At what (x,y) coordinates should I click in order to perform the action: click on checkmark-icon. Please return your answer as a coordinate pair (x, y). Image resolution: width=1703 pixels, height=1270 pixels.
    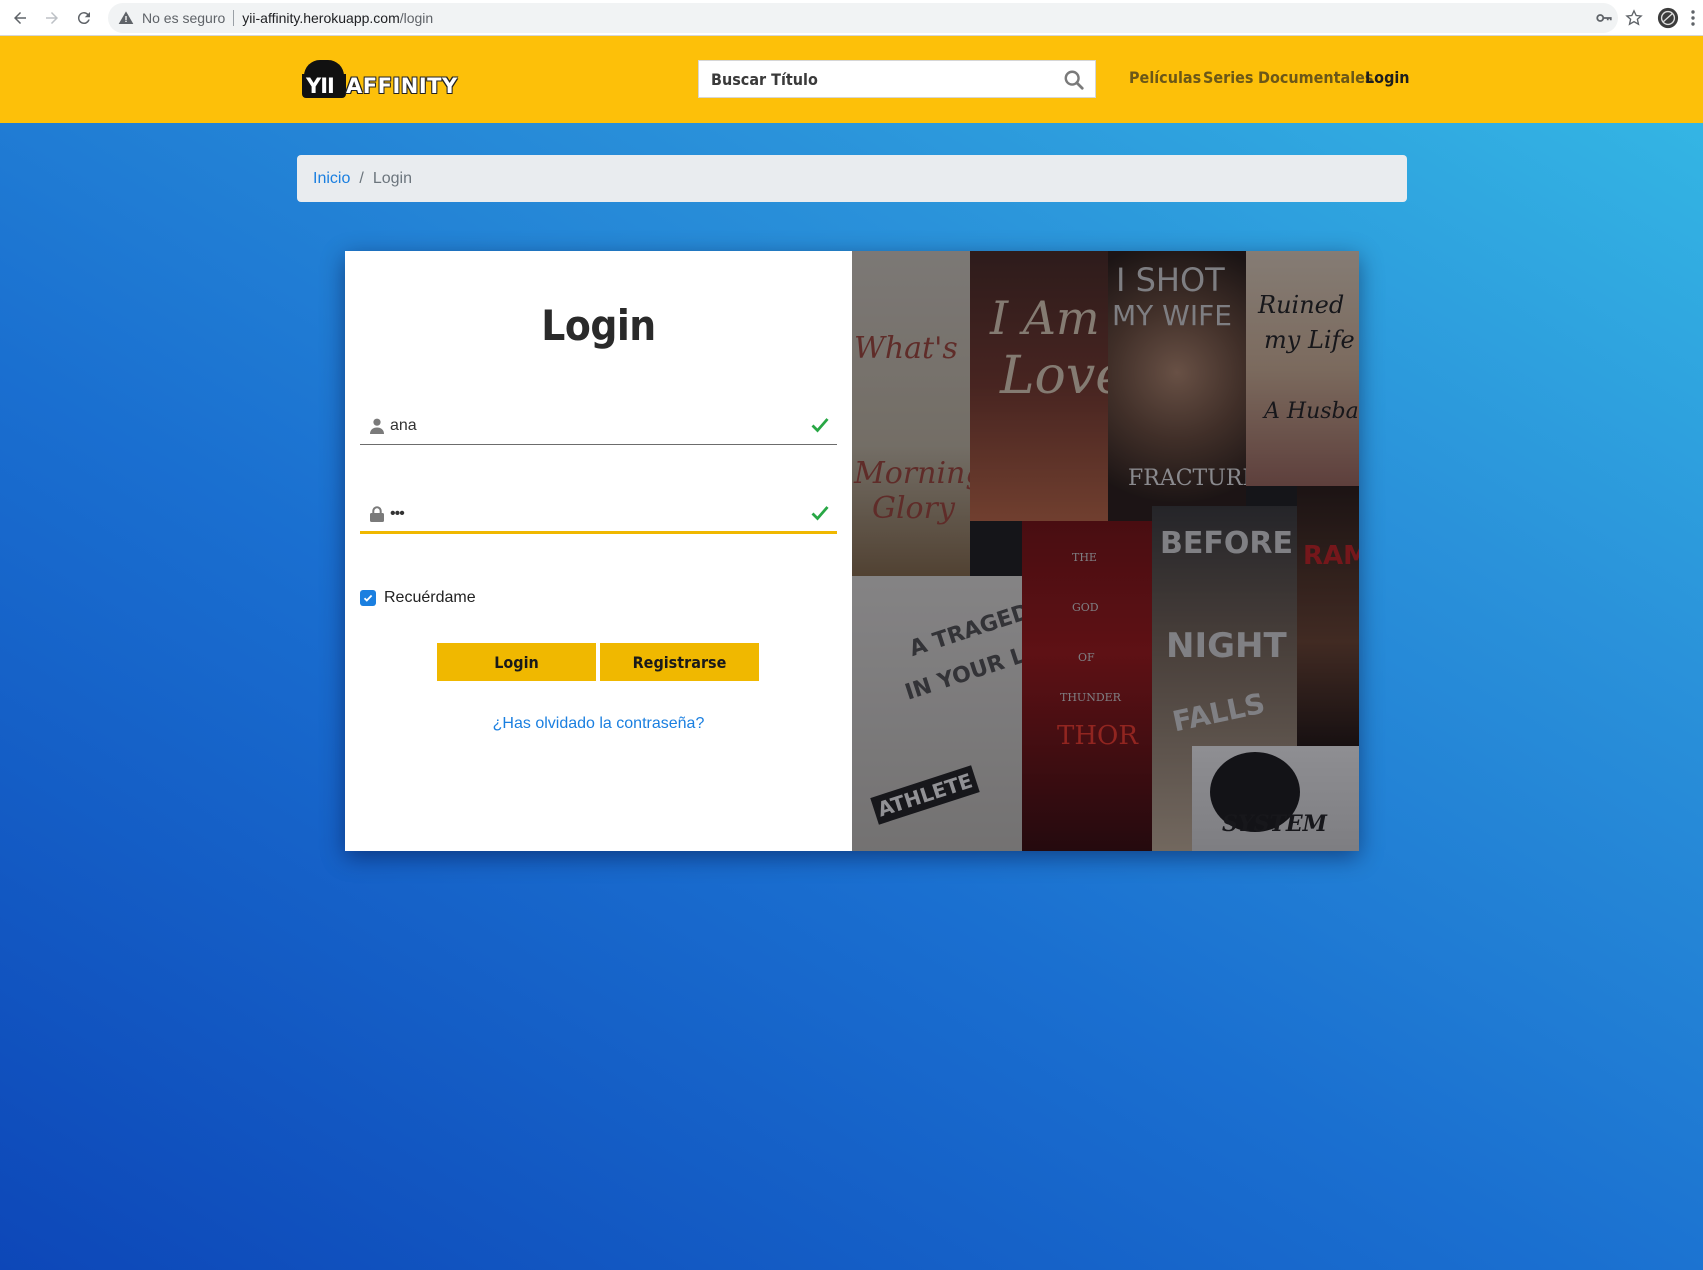
    Looking at the image, I should click on (368, 598).